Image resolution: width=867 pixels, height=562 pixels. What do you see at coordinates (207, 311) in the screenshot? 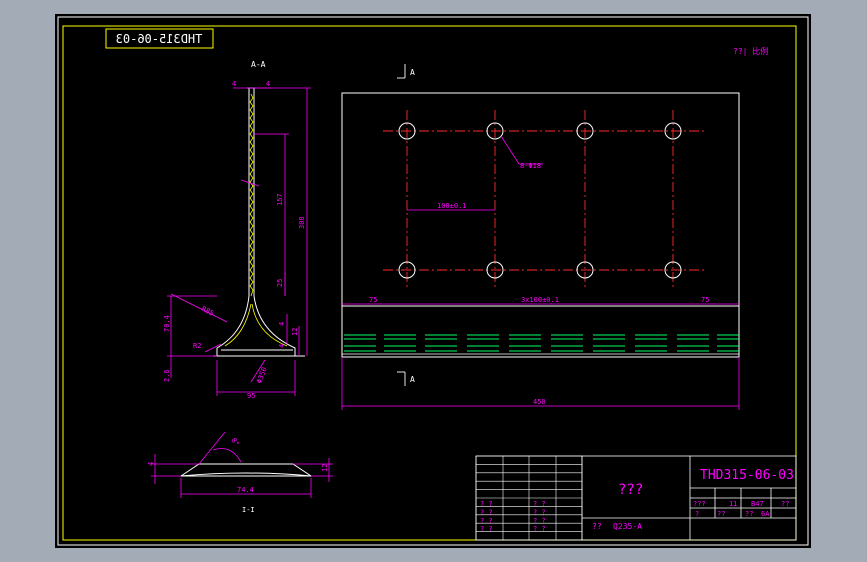
I see `dim-radius: R85` at bounding box center [207, 311].